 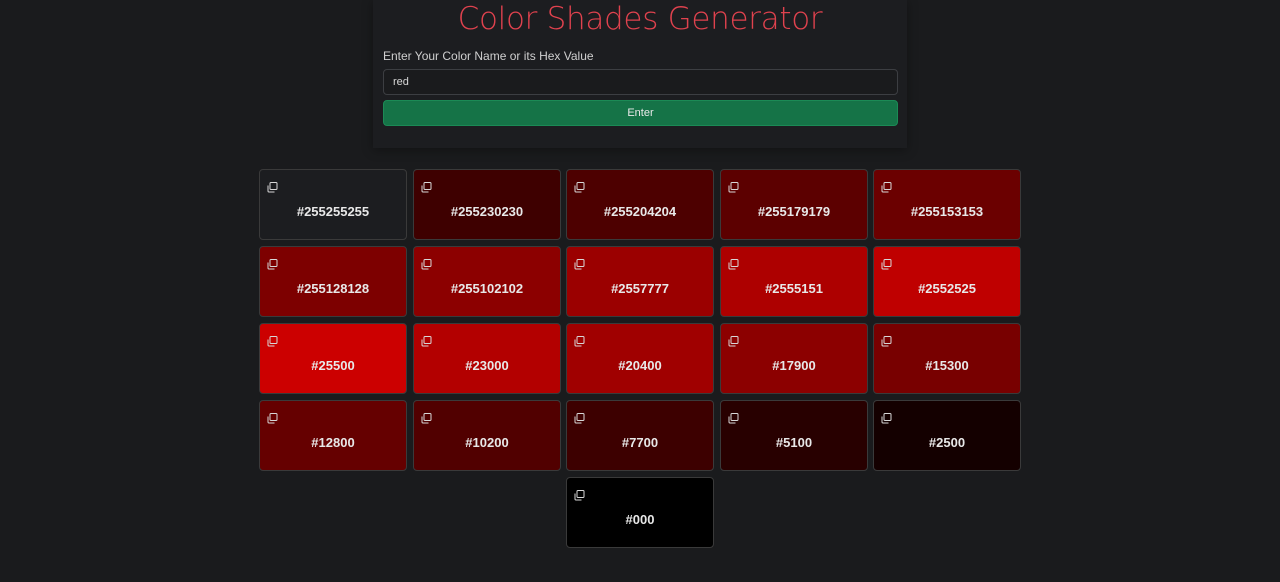 I want to click on color-swatch: #10200, so click(x=487, y=435).